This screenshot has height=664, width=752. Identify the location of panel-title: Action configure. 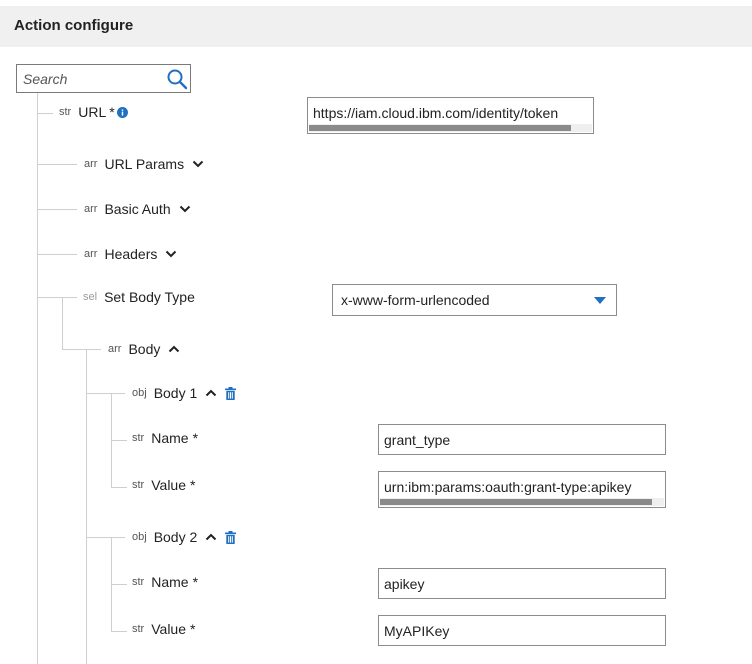
(74, 25).